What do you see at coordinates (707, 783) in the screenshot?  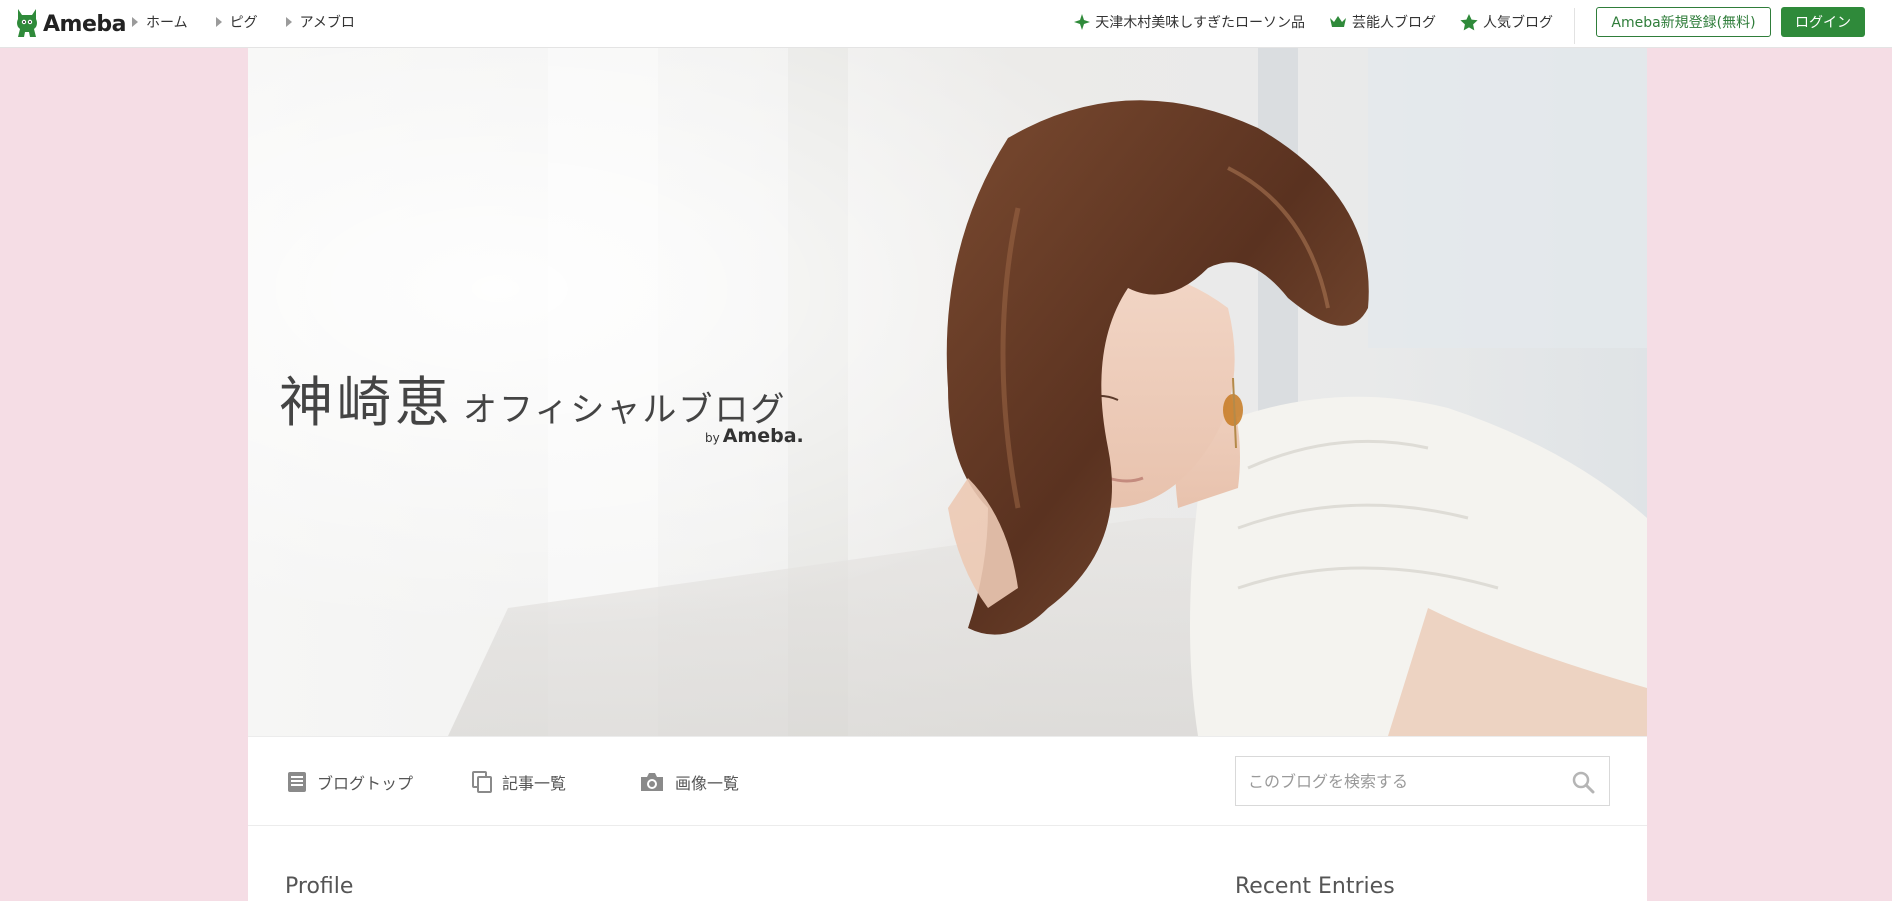 I see `nav-label: 画像一覧` at bounding box center [707, 783].